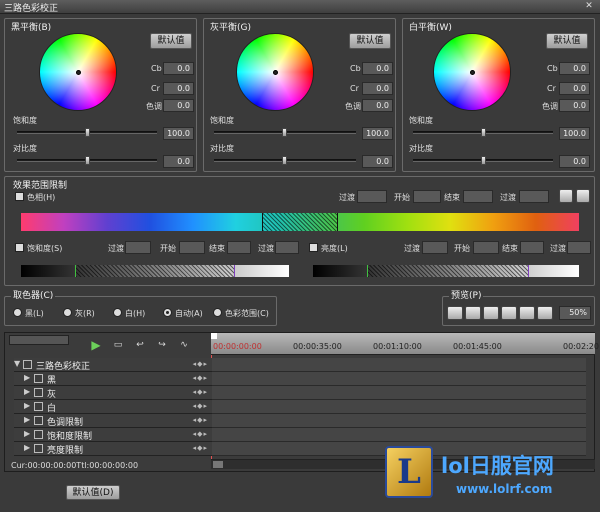 The height and width of the screenshot is (512, 600). Describe the element at coordinates (377, 88) in the screenshot. I see `gray-cr-field: 0.0` at that location.